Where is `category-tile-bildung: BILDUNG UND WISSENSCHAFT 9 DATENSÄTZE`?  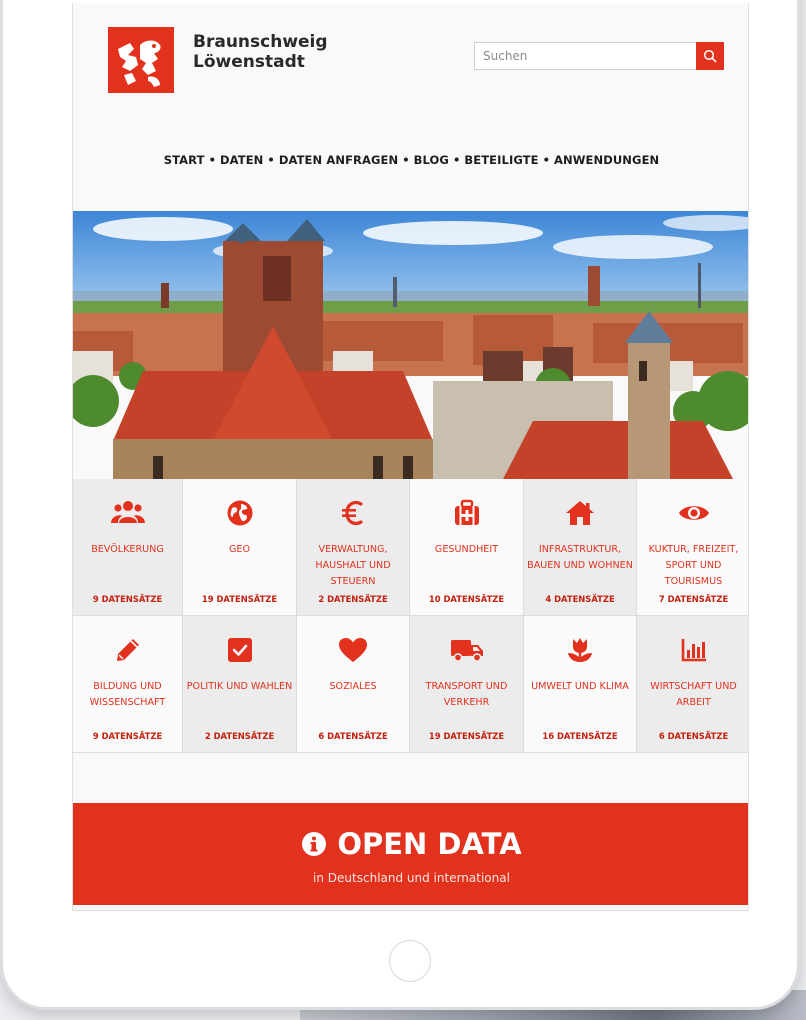 category-tile-bildung: BILDUNG UND WISSENSCHAFT 9 DATENSÄTZE is located at coordinates (128, 684).